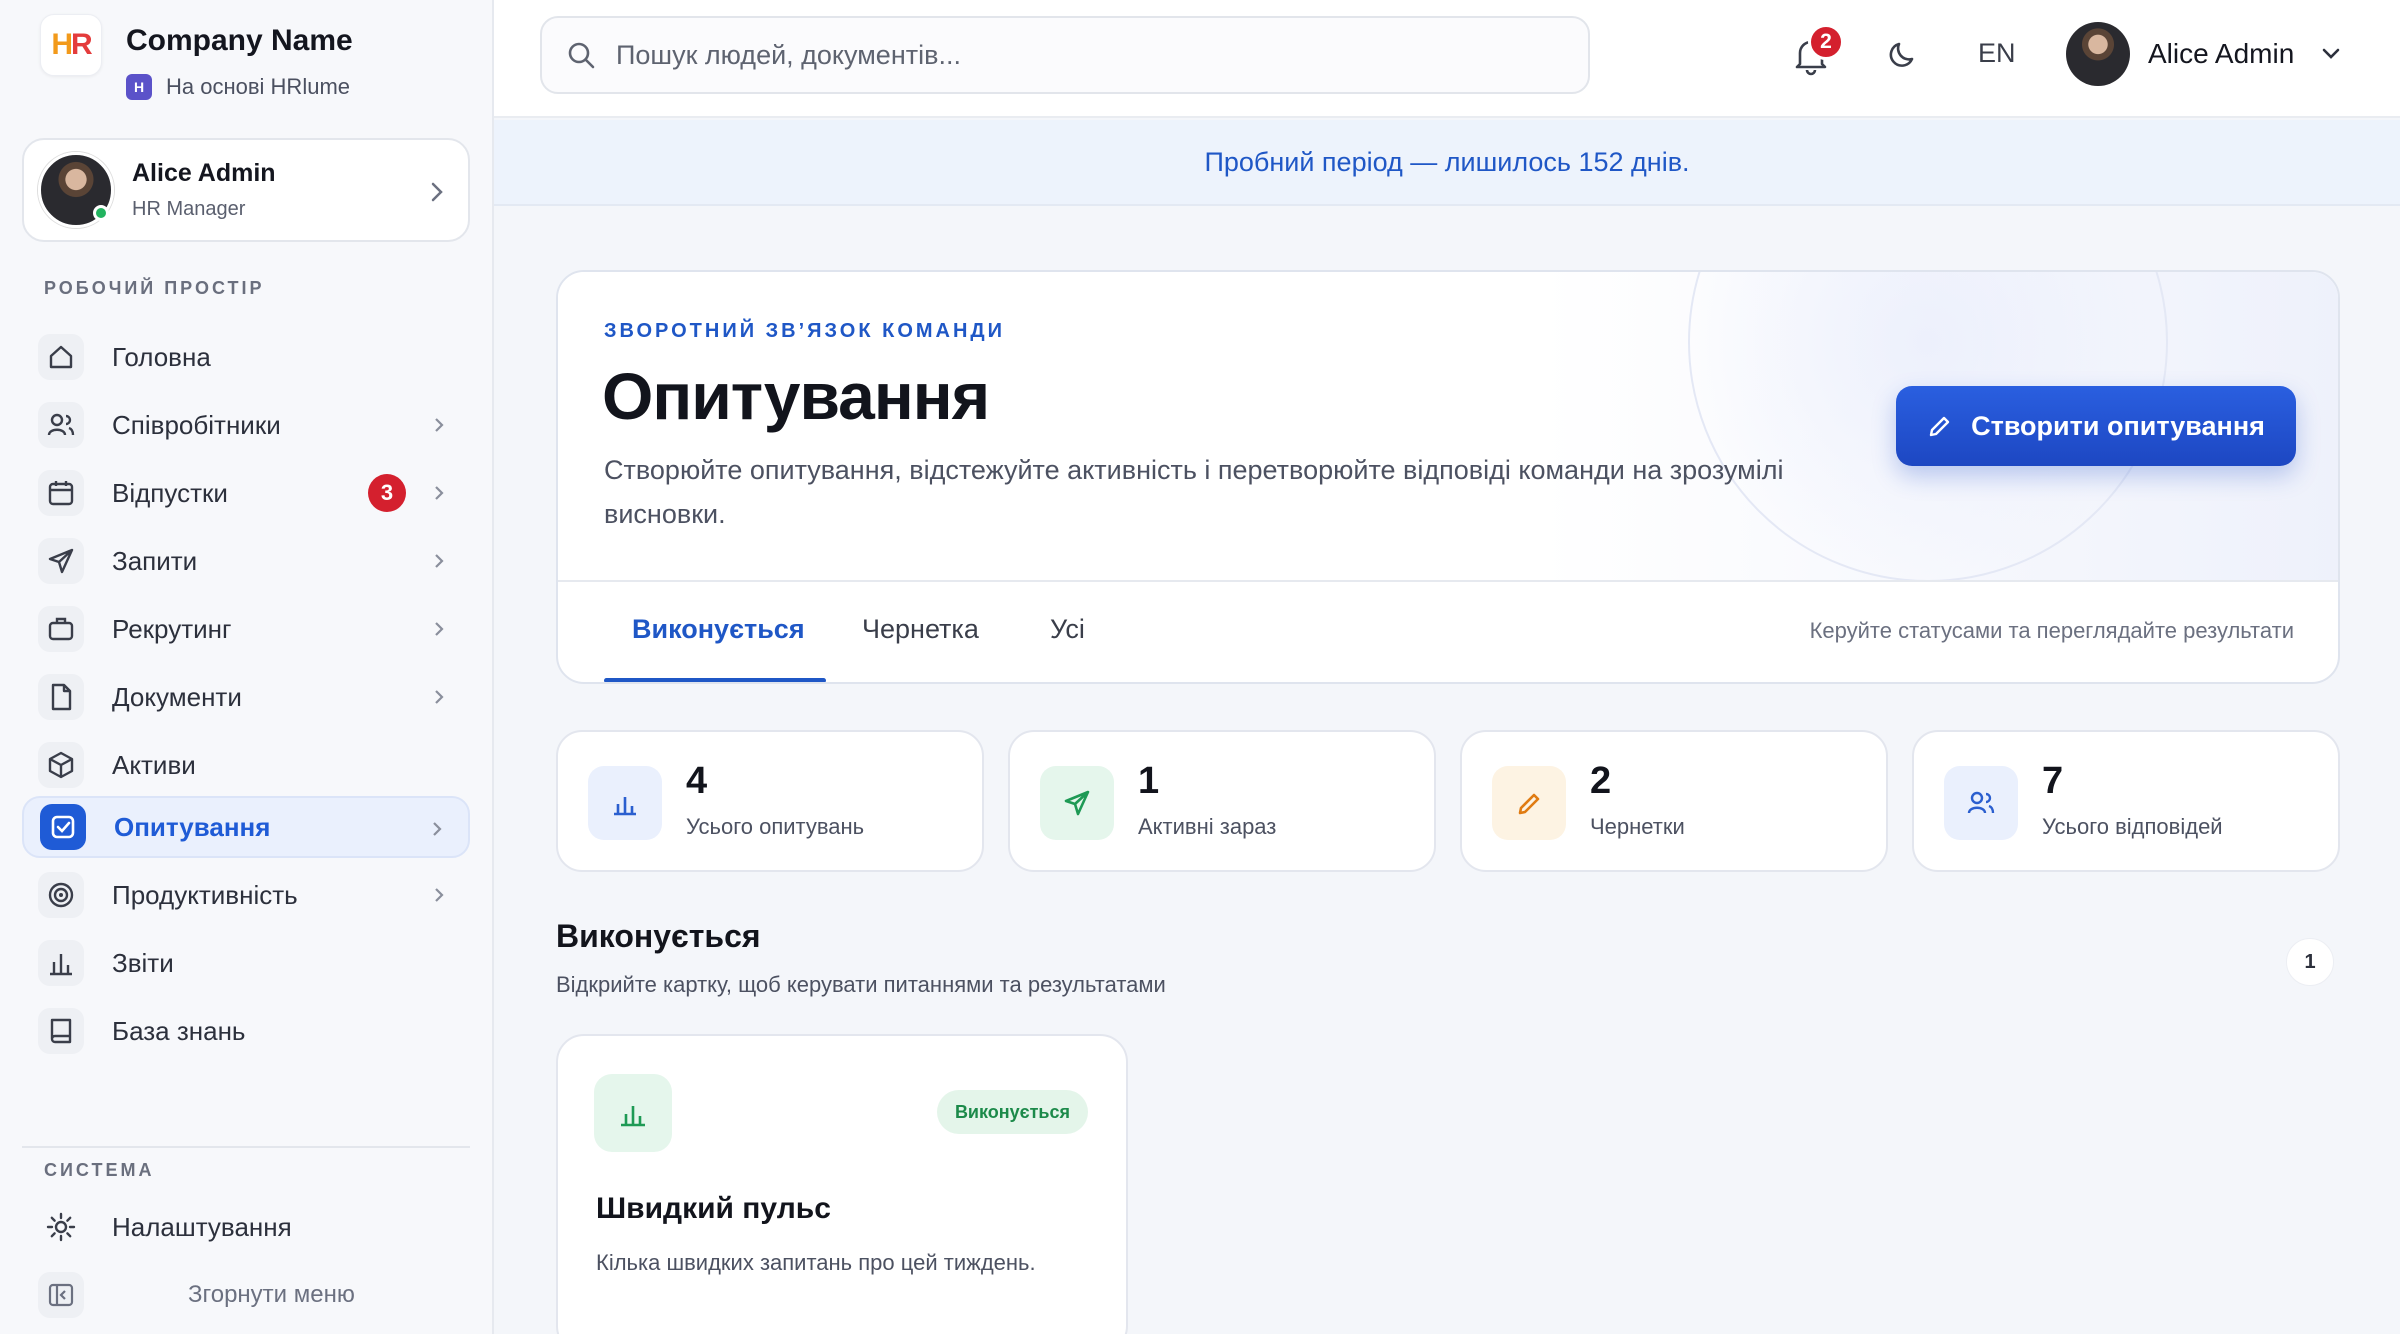 The image size is (2400, 1334). Describe the element at coordinates (246, 1031) in the screenshot. I see `sidebar-item-knowledge-base: База знань` at that location.